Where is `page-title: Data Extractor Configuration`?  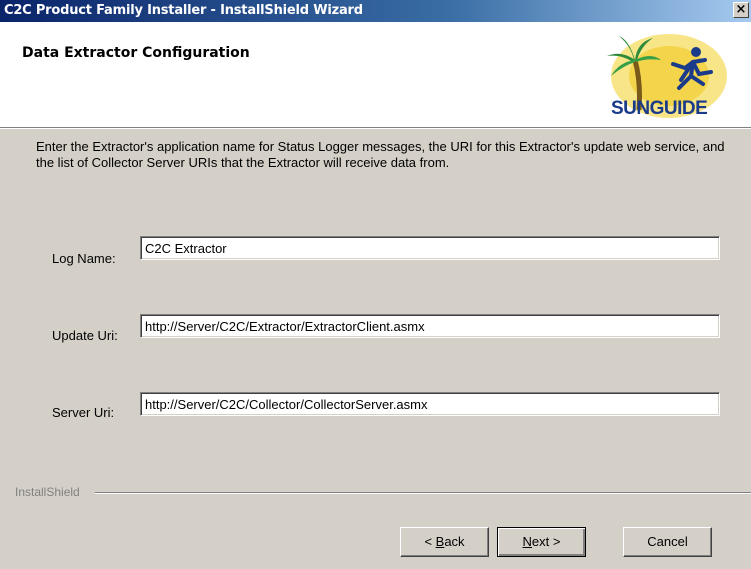
page-title: Data Extractor Configuration is located at coordinates (136, 53).